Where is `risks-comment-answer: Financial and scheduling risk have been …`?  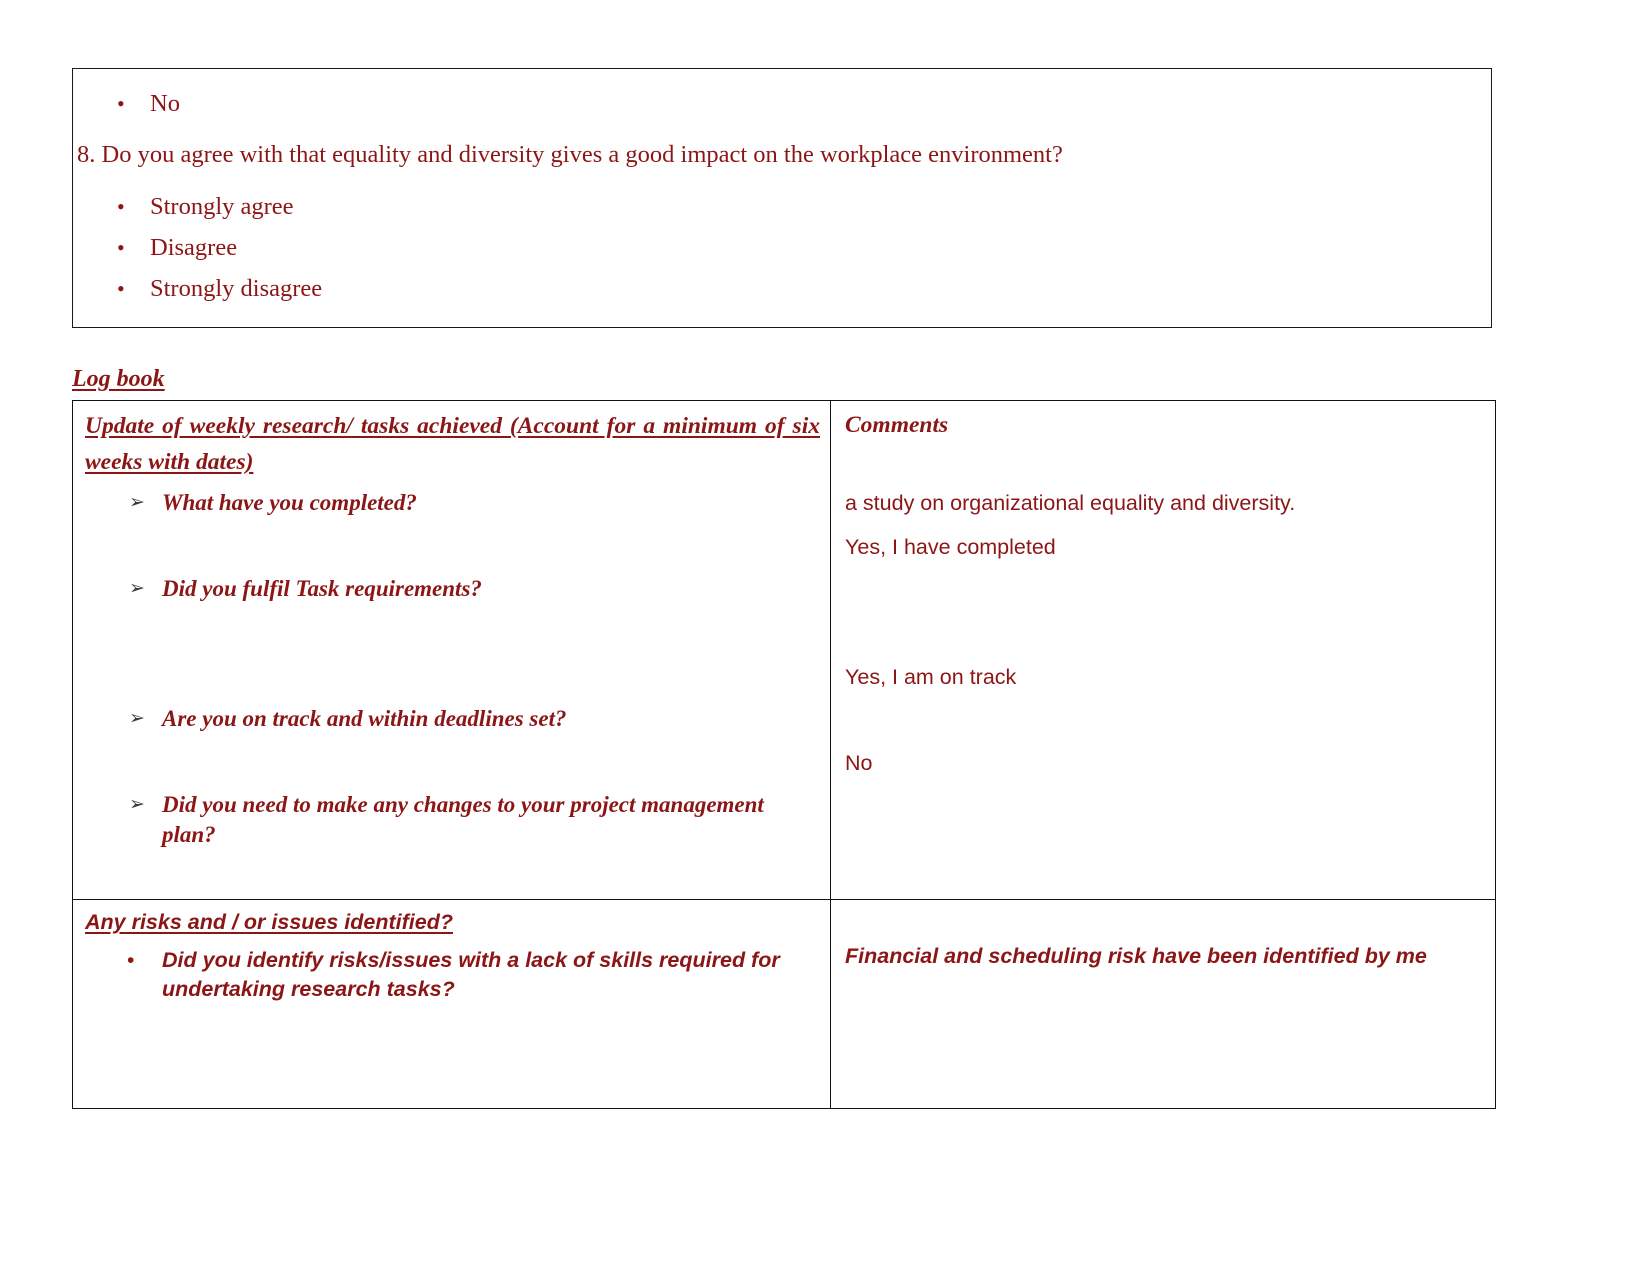 risks-comment-answer: Financial and scheduling risk have been … is located at coordinates (1136, 956).